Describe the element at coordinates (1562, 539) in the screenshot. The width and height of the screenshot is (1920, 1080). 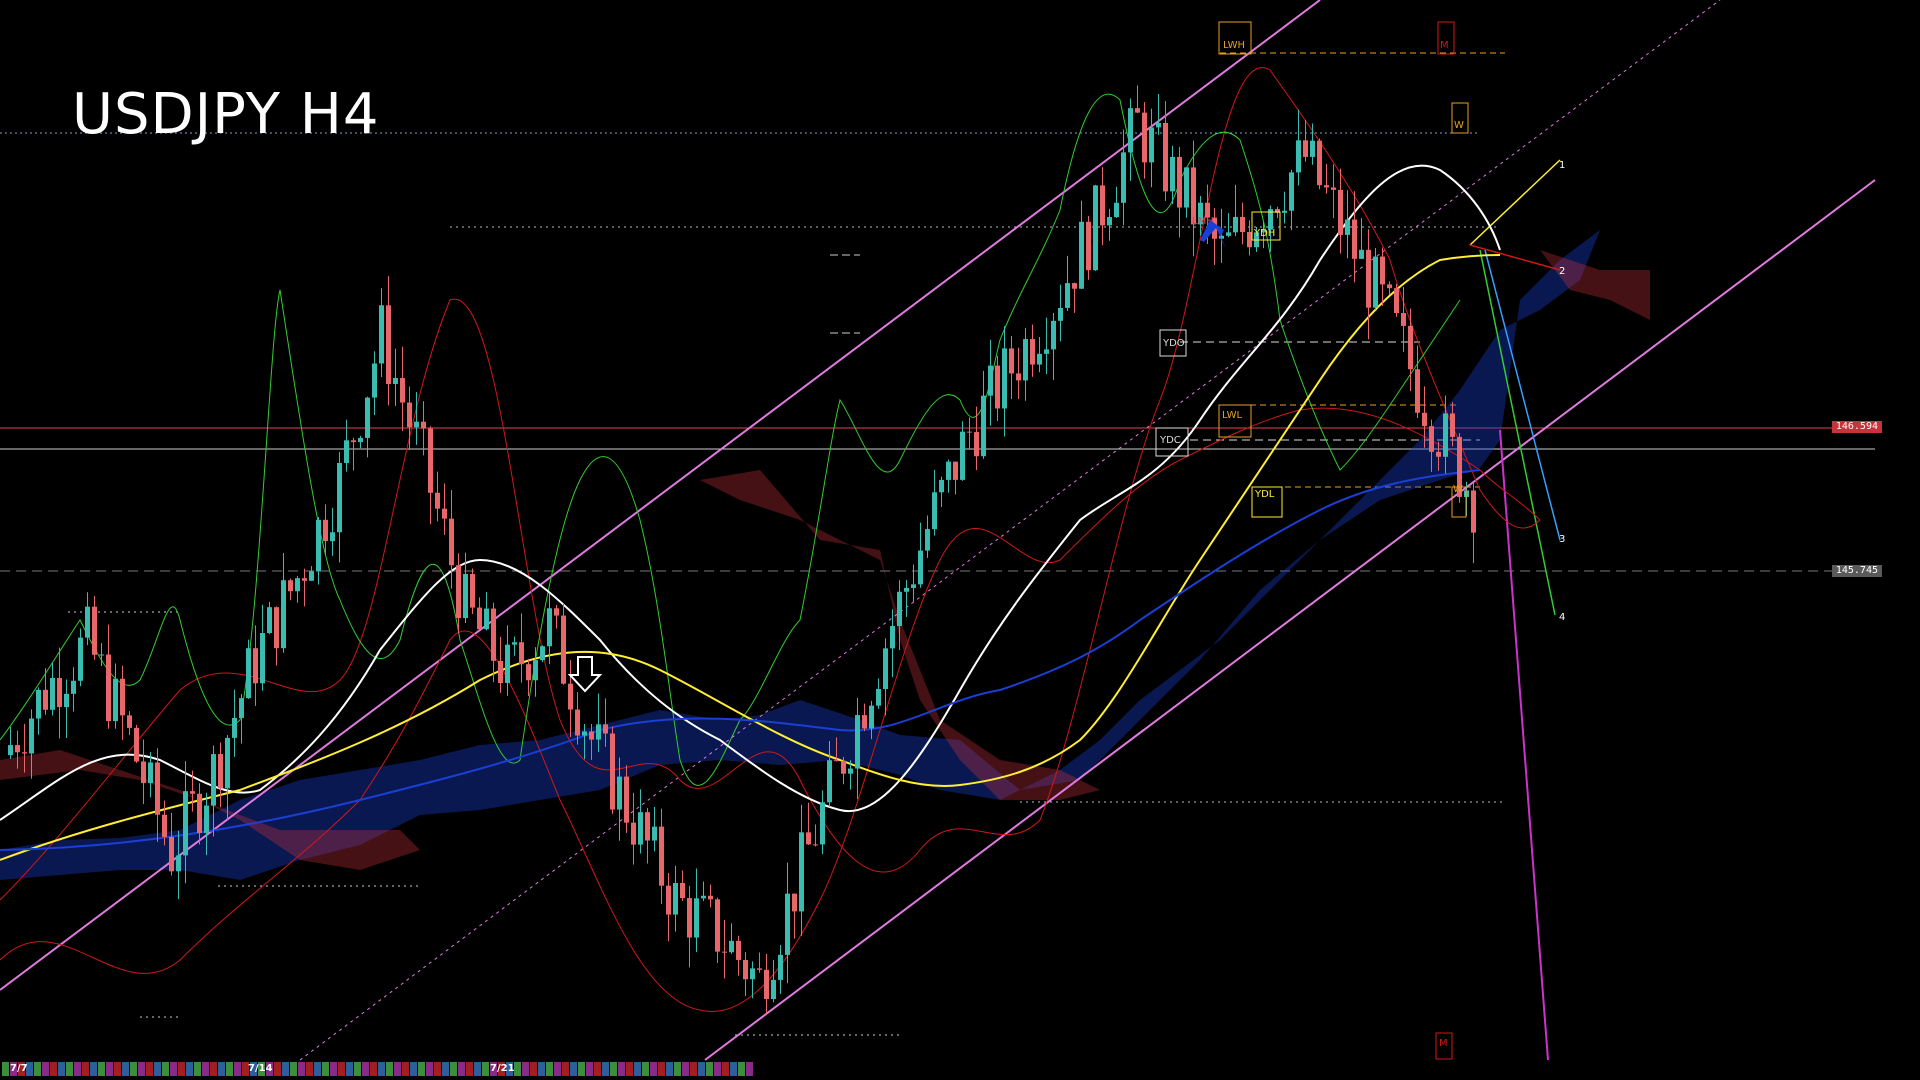
I see `projection-label-3: 3` at that location.